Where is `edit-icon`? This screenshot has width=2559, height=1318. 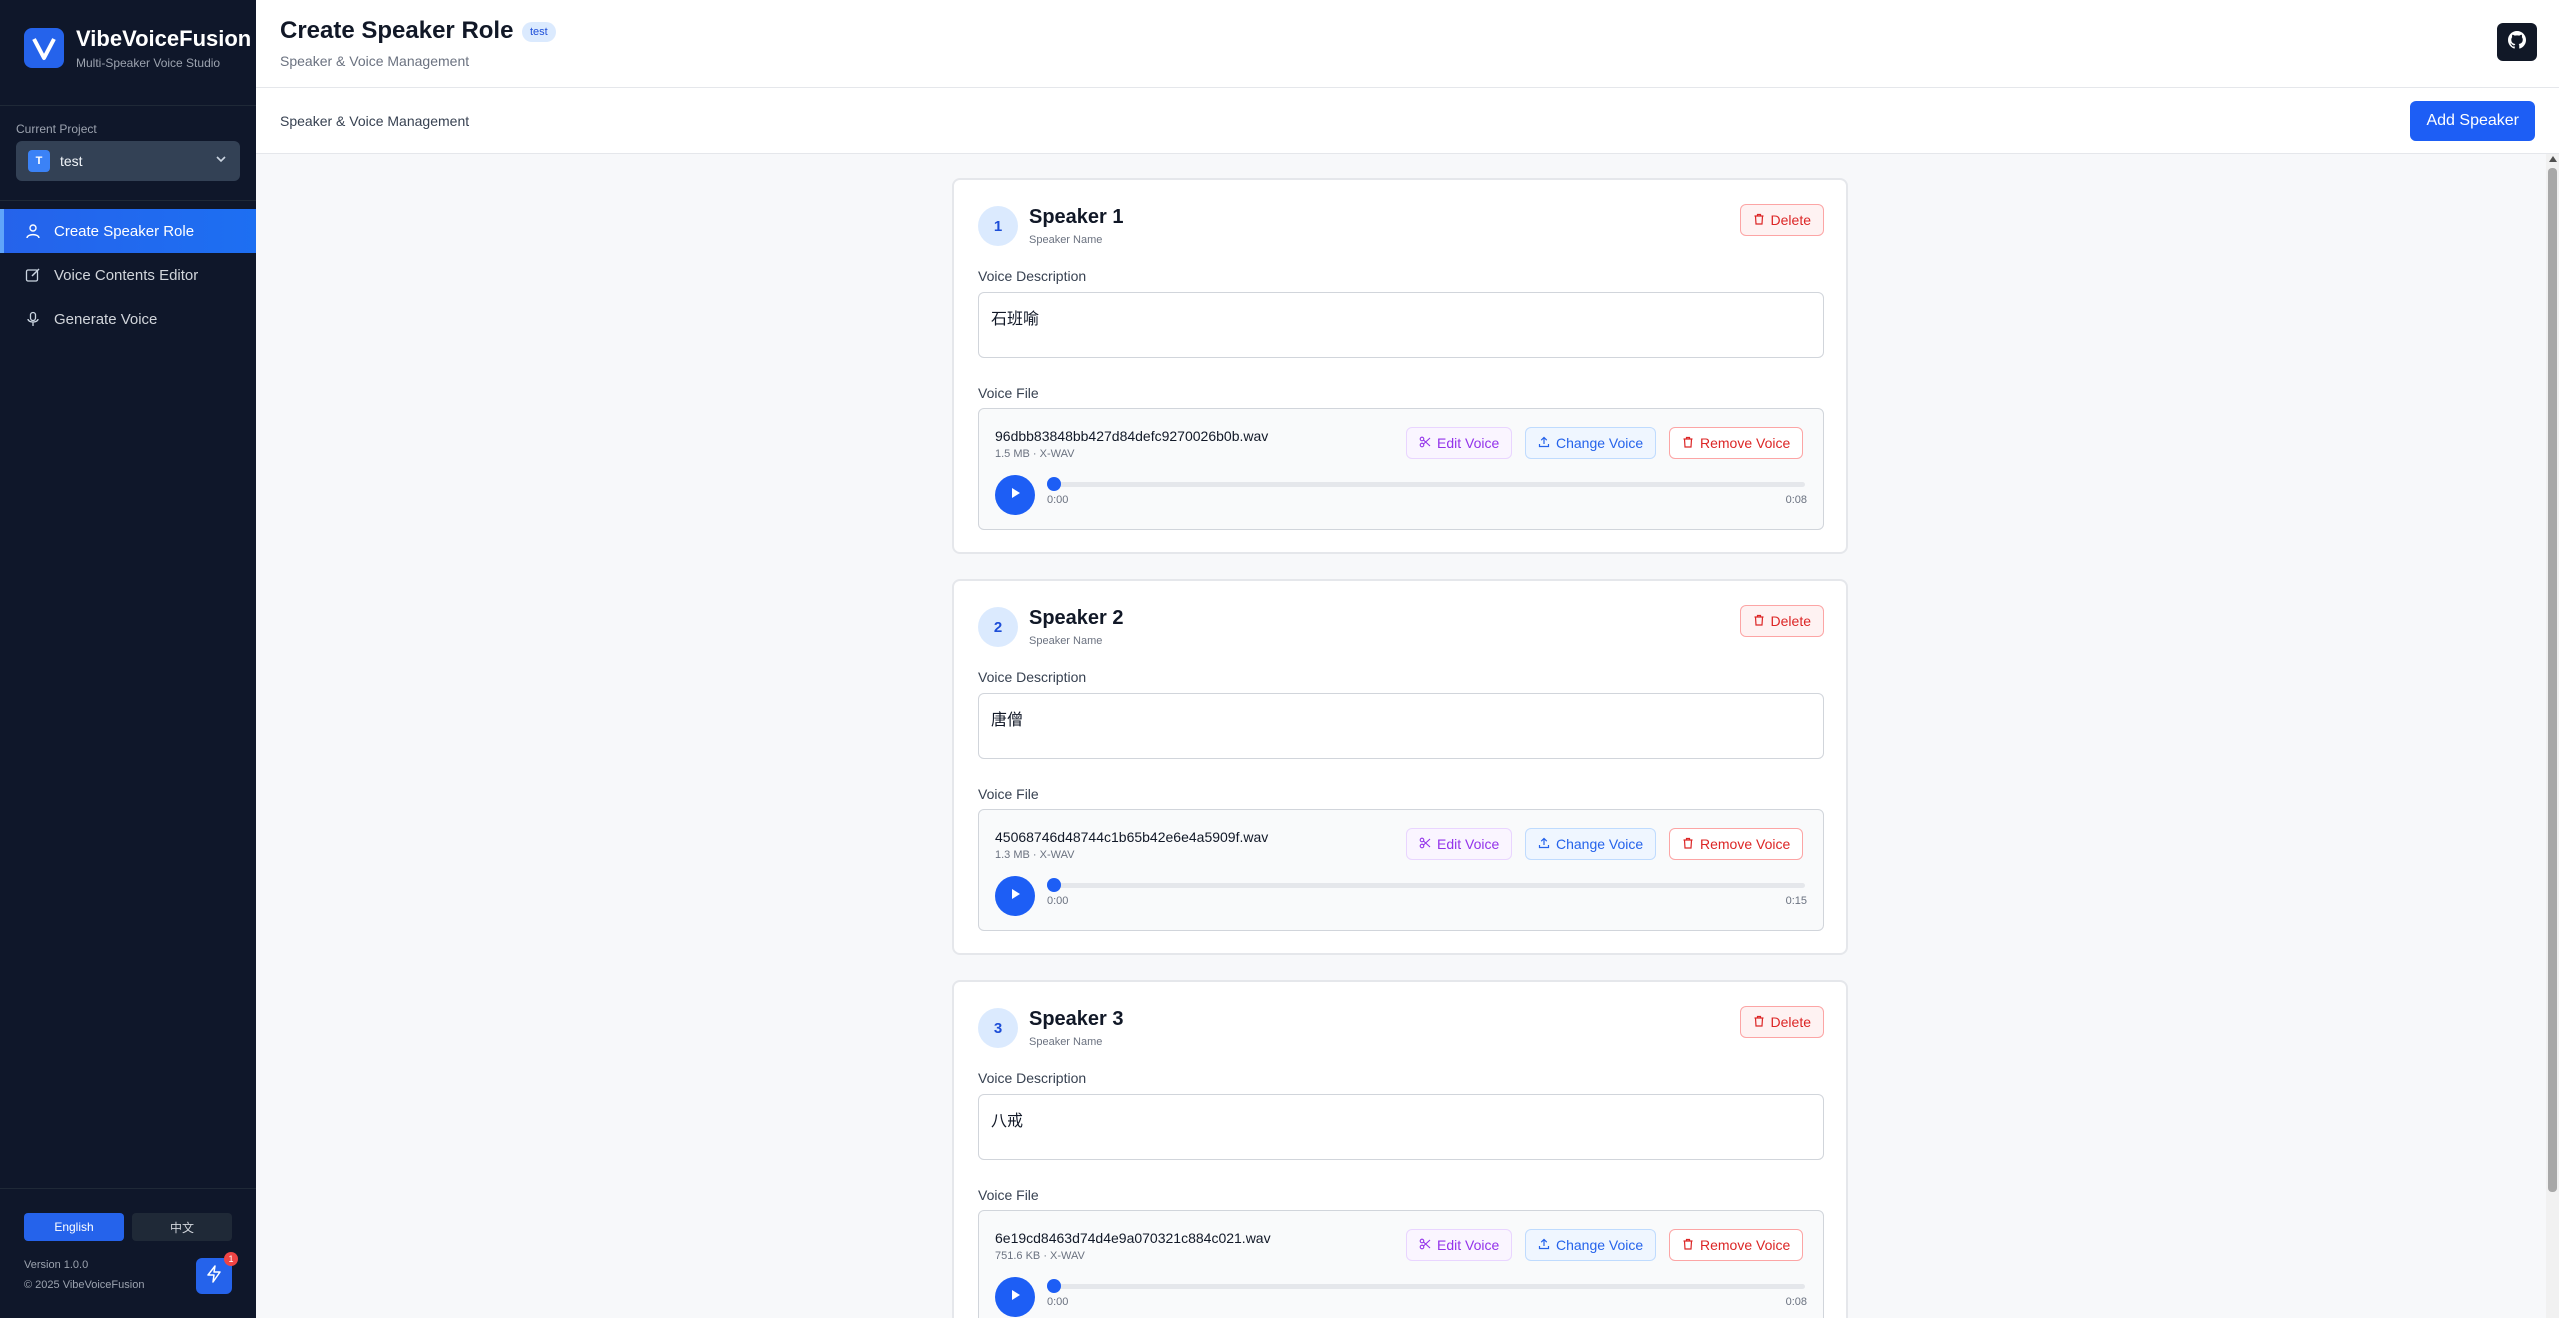
edit-icon is located at coordinates (33, 275).